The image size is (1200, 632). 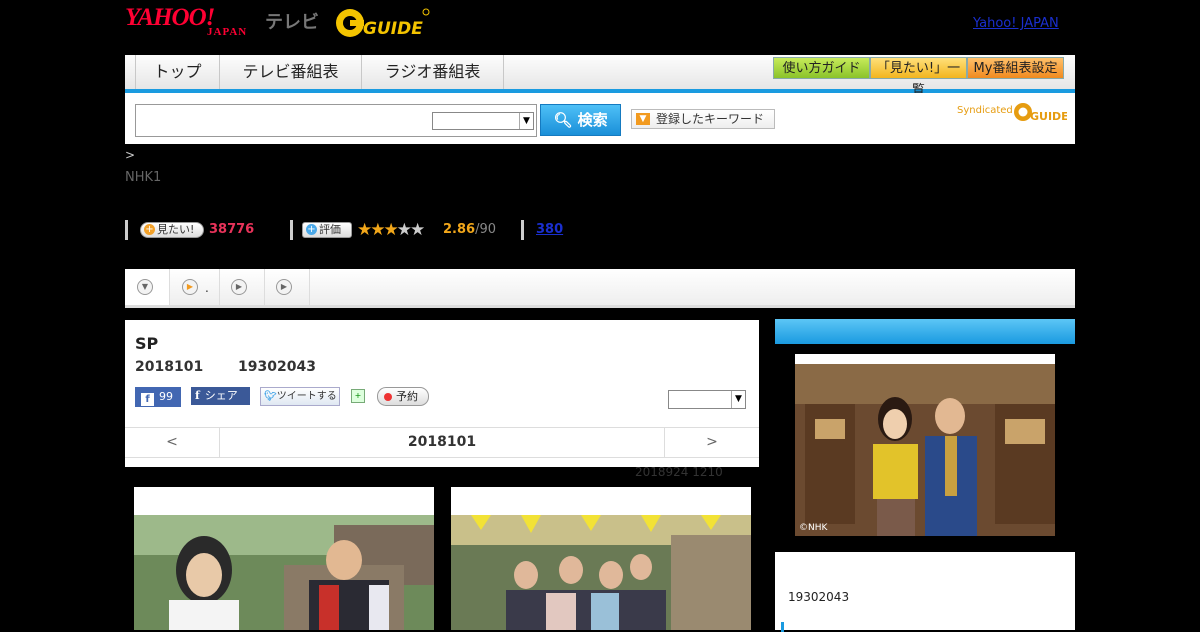 What do you see at coordinates (710, 119) in the screenshot?
I see `registered-keywords-label: 登録したキーワード` at bounding box center [710, 119].